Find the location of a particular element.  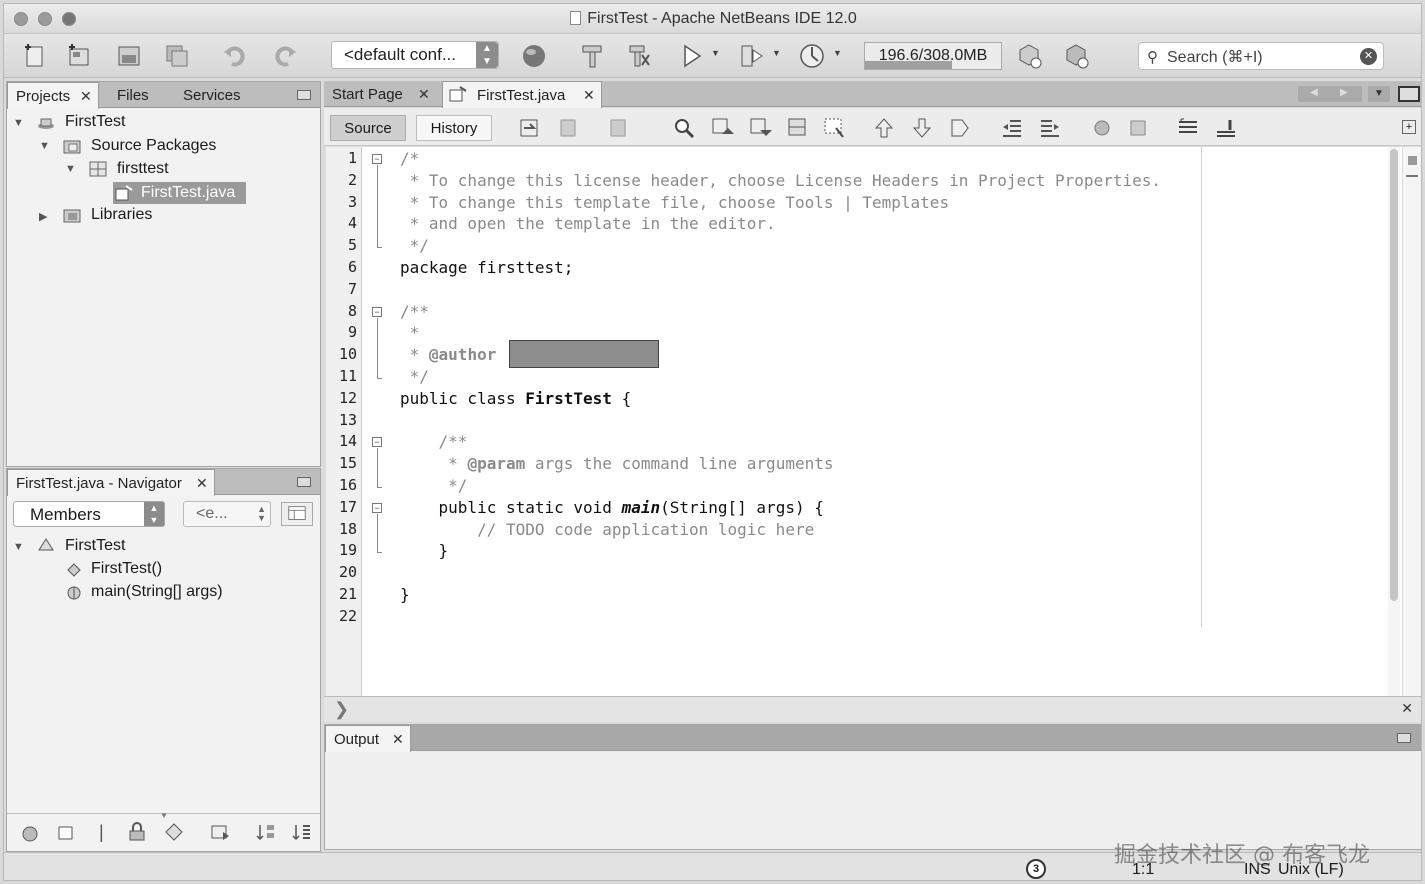

vertical-scrollbar is located at coordinates (1394, 421).